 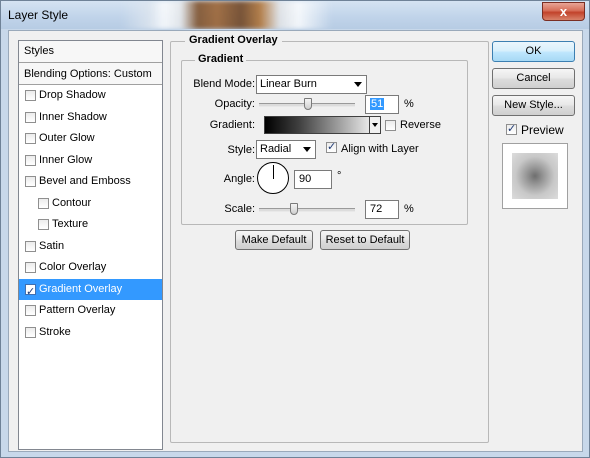 What do you see at coordinates (90, 74) in the screenshot?
I see `blending-options-item: Blending Options: Custom` at bounding box center [90, 74].